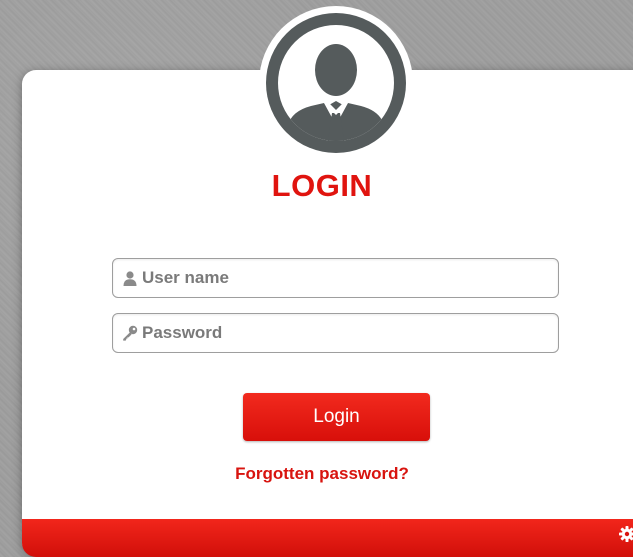 The height and width of the screenshot is (557, 633). I want to click on gear-icon, so click(626, 534).